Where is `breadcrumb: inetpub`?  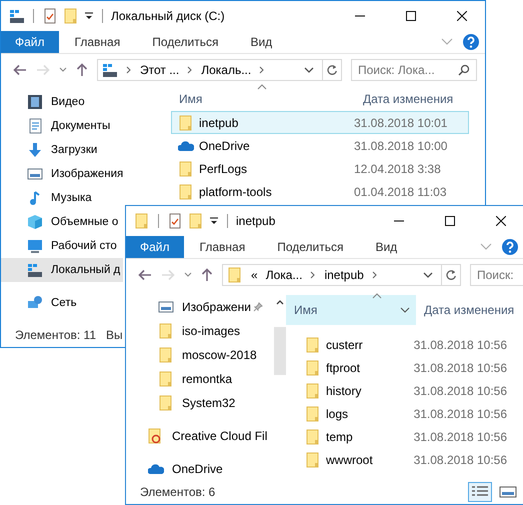 breadcrumb: inetpub is located at coordinates (344, 275).